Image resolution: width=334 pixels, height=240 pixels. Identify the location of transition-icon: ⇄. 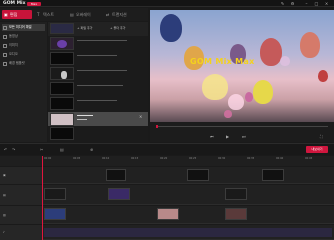
(108, 14).